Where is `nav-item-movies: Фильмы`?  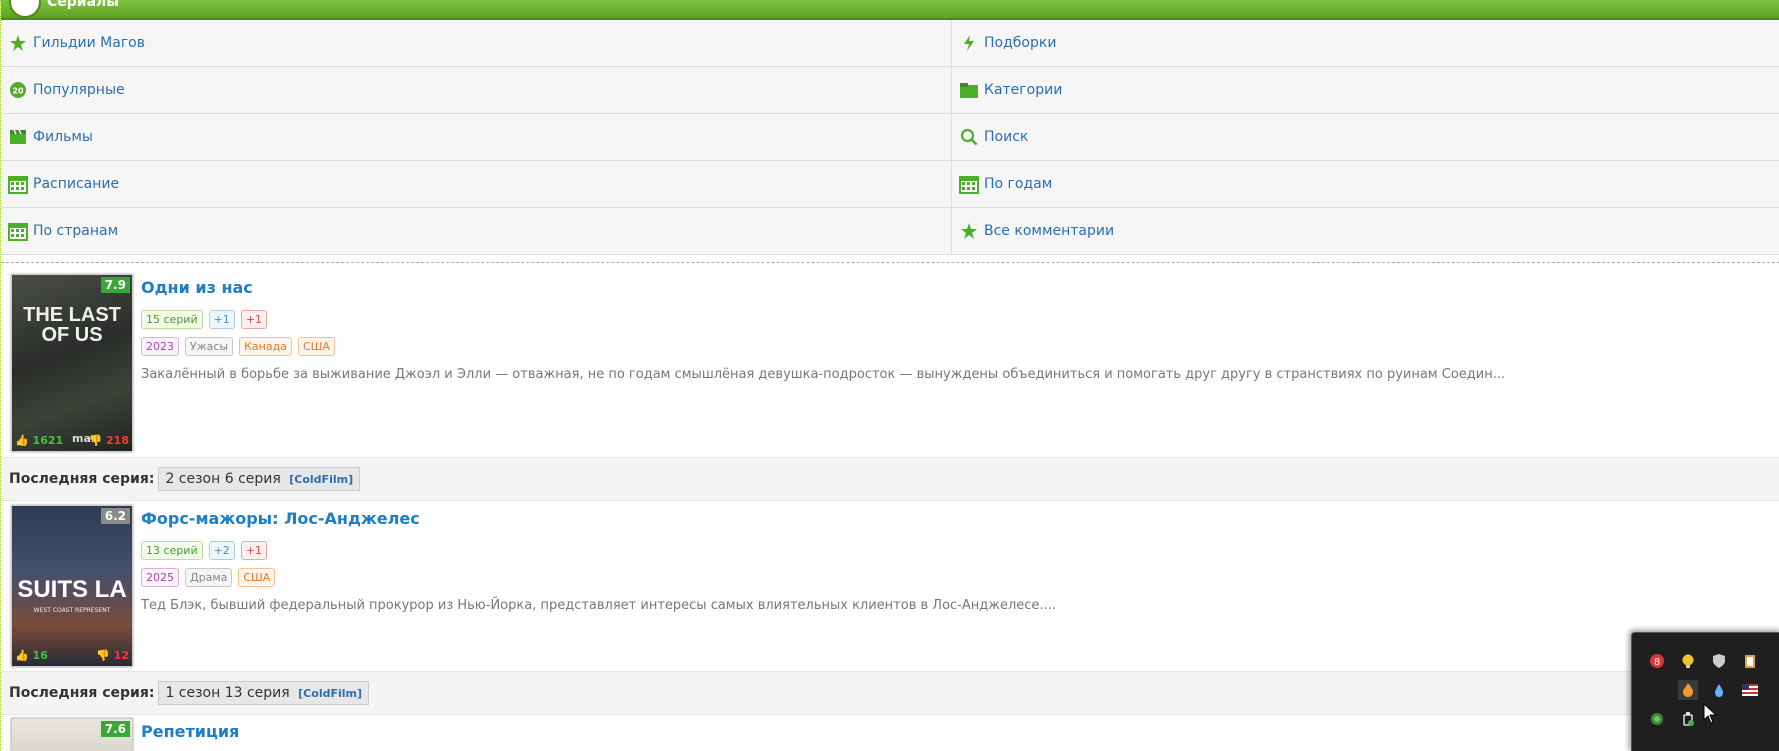 nav-item-movies: Фильмы is located at coordinates (476, 137).